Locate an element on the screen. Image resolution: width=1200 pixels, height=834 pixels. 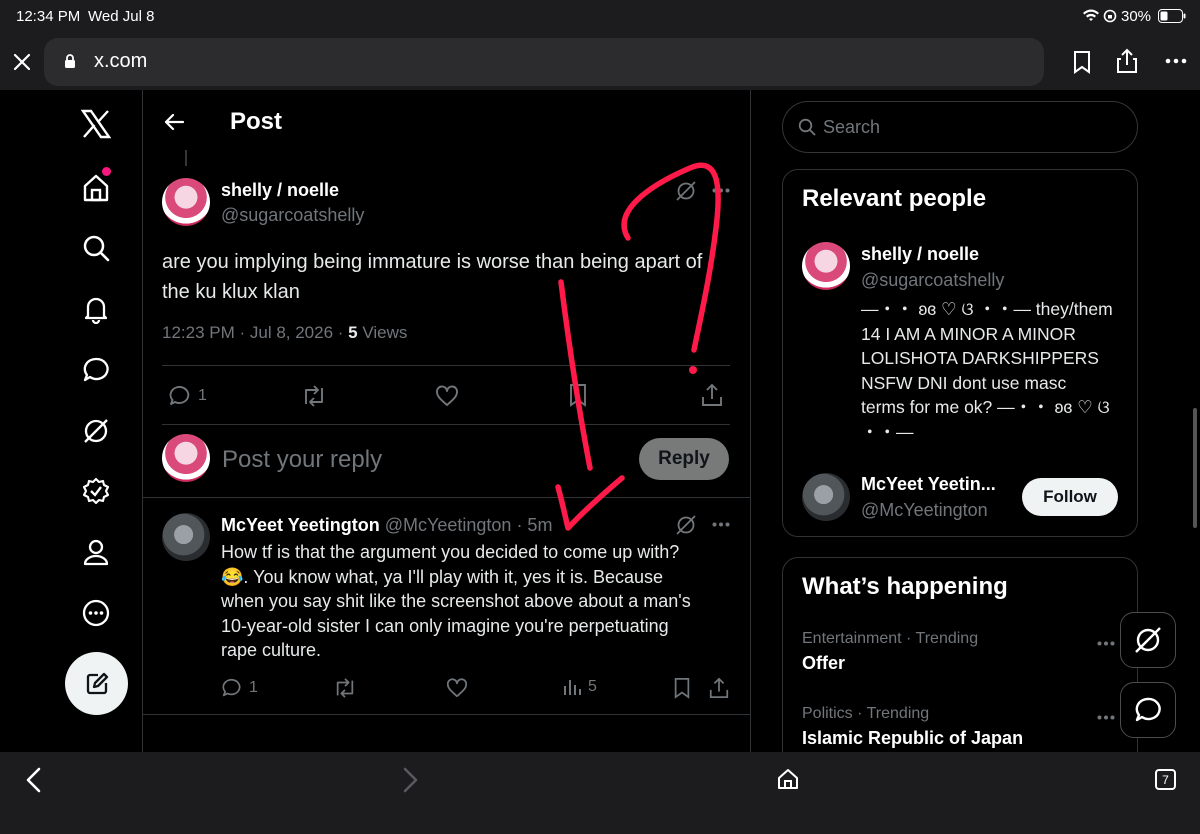
post-author-handle: @sugarcoatshelly is located at coordinates (292, 215).